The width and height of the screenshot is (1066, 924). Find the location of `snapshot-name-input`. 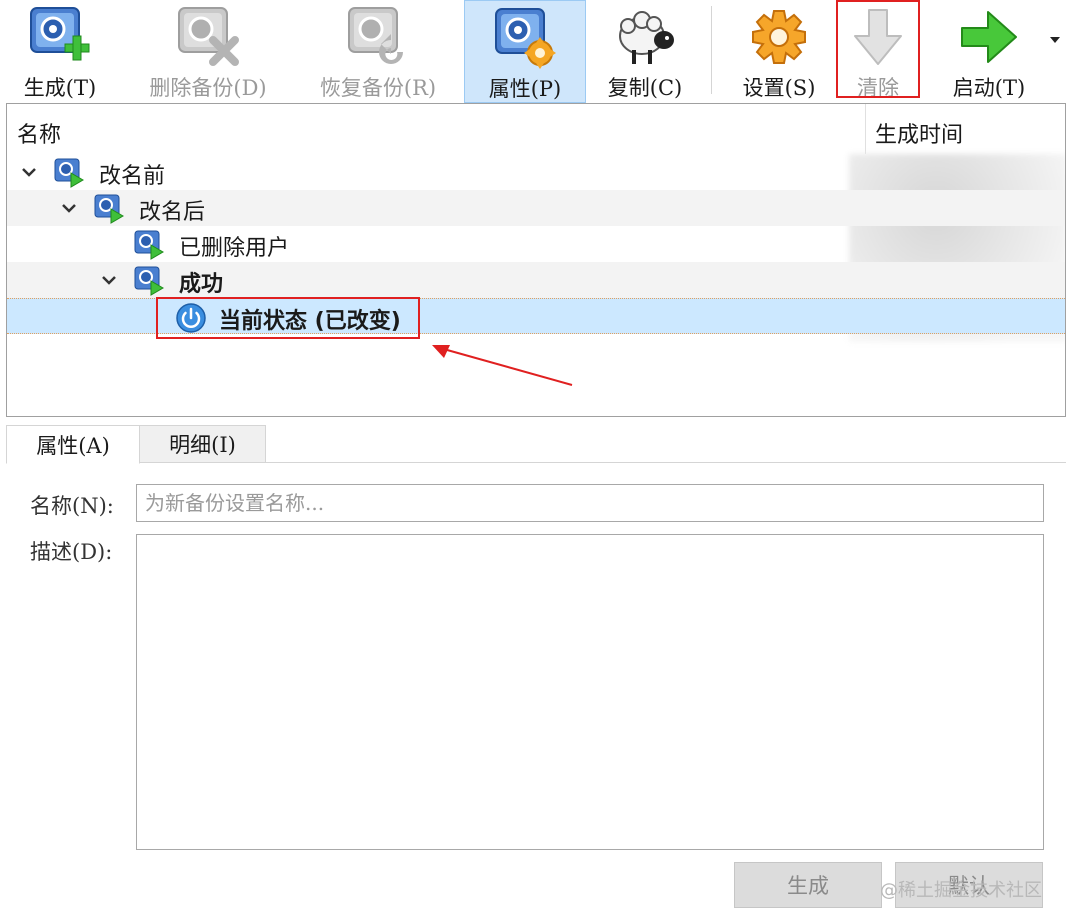

snapshot-name-input is located at coordinates (590, 503).